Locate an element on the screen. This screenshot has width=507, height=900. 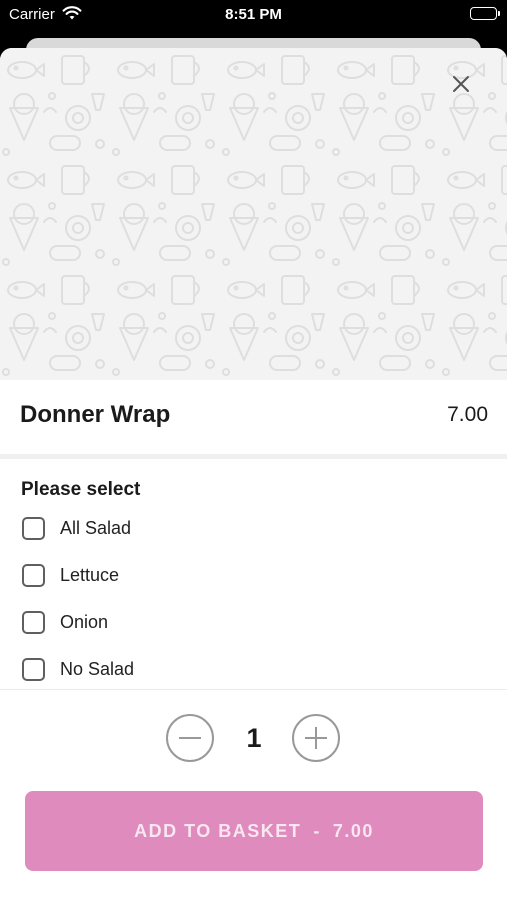
status-time: 8:51 PM is located at coordinates (253, 14).